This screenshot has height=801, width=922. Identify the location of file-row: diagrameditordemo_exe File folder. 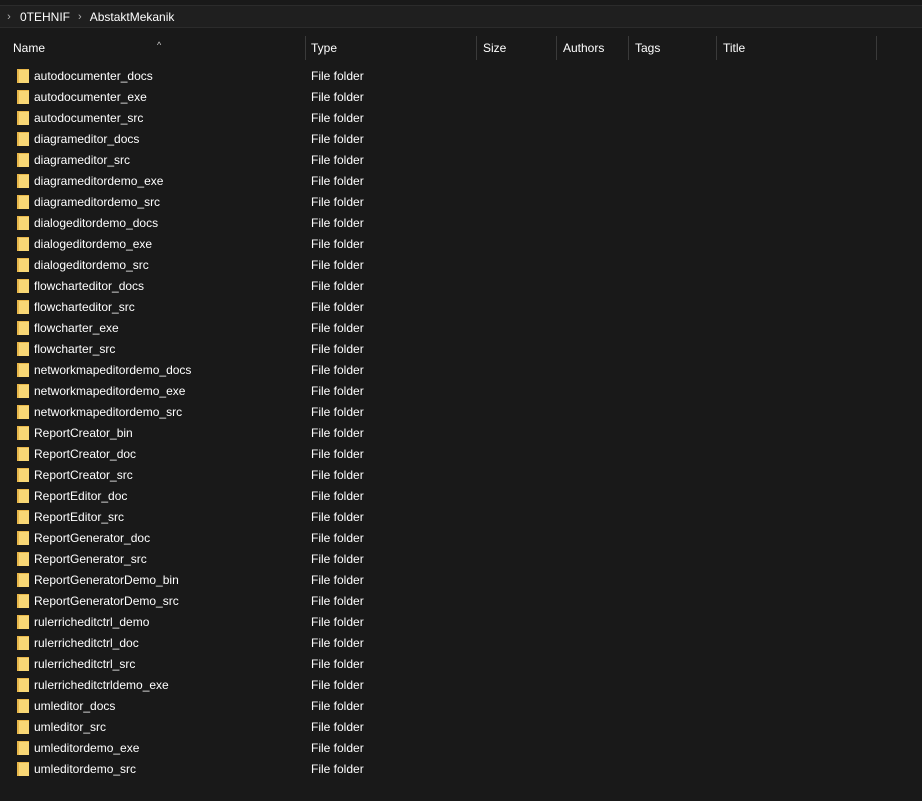
(461, 181).